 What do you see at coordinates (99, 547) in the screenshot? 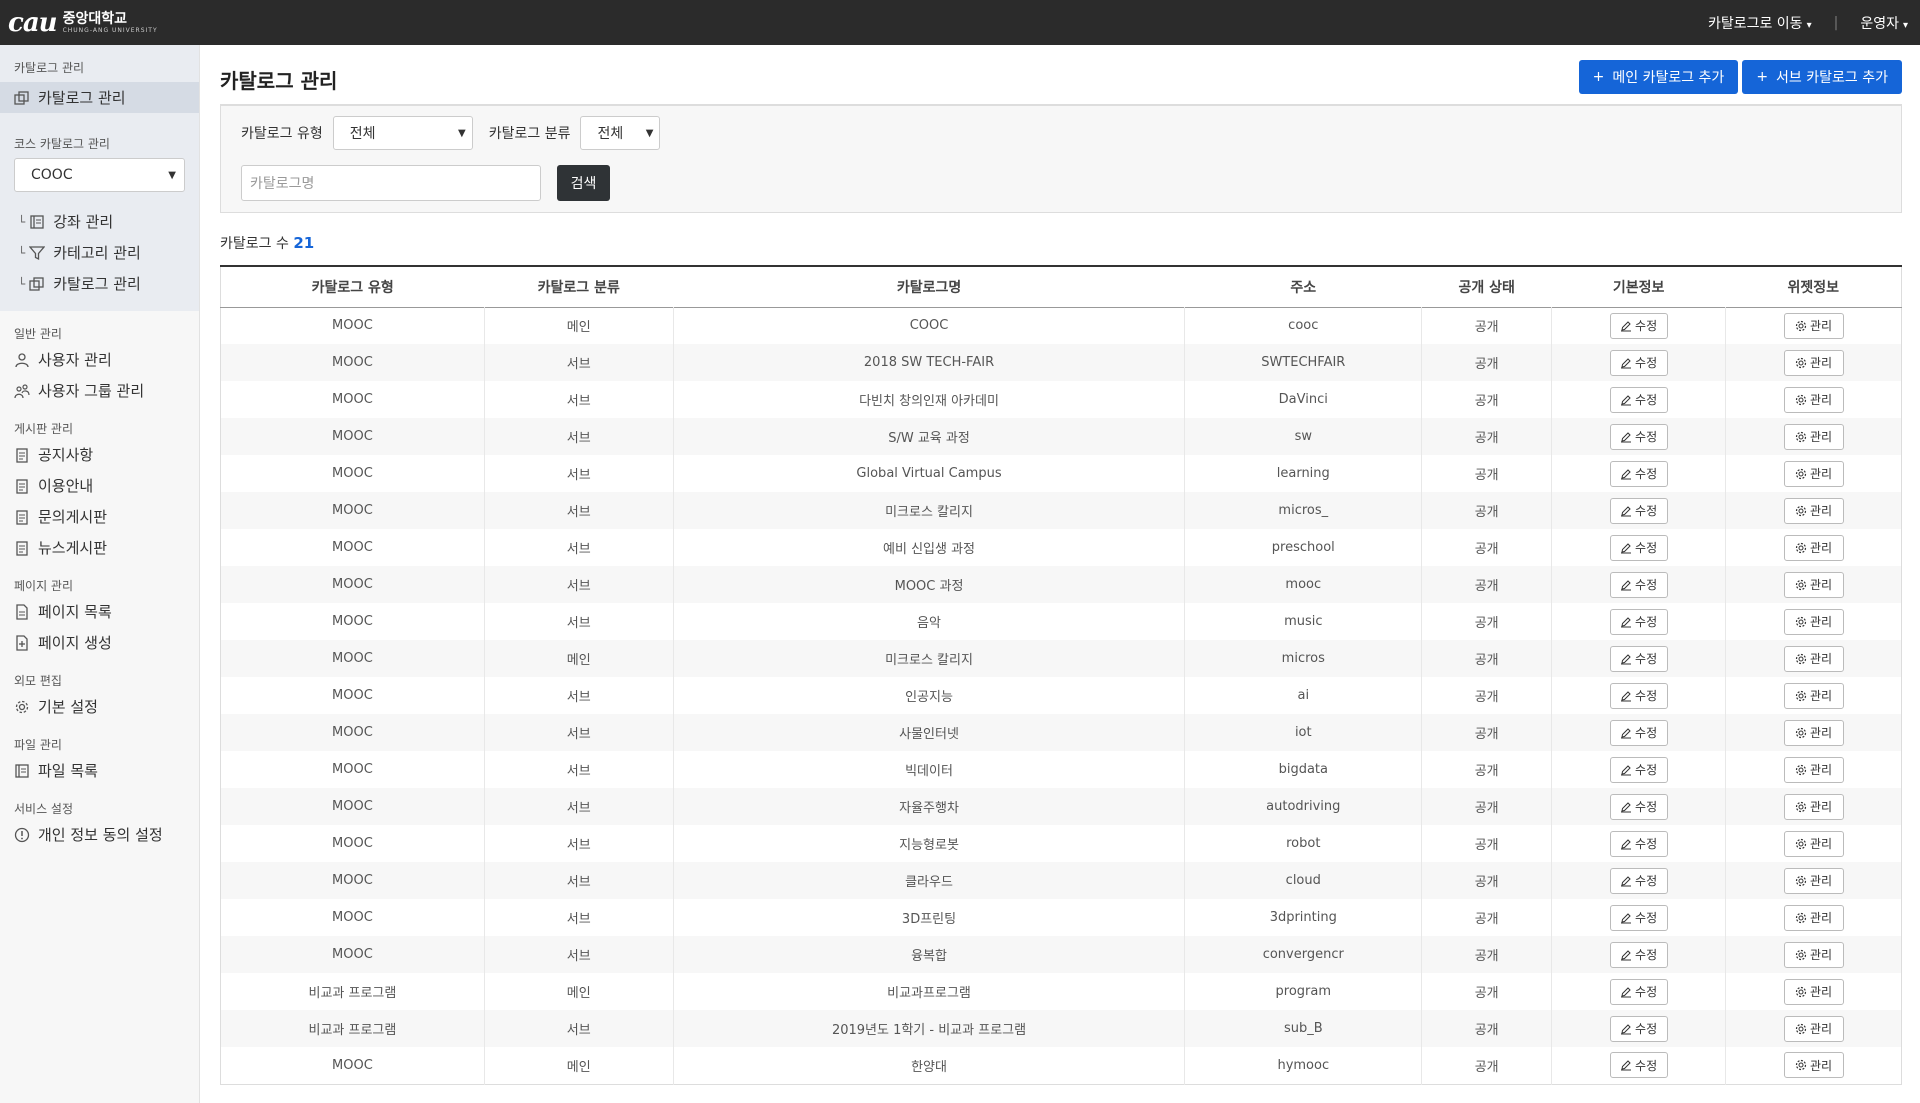
I see `sidebar-item-news: 뉴스게시판` at bounding box center [99, 547].